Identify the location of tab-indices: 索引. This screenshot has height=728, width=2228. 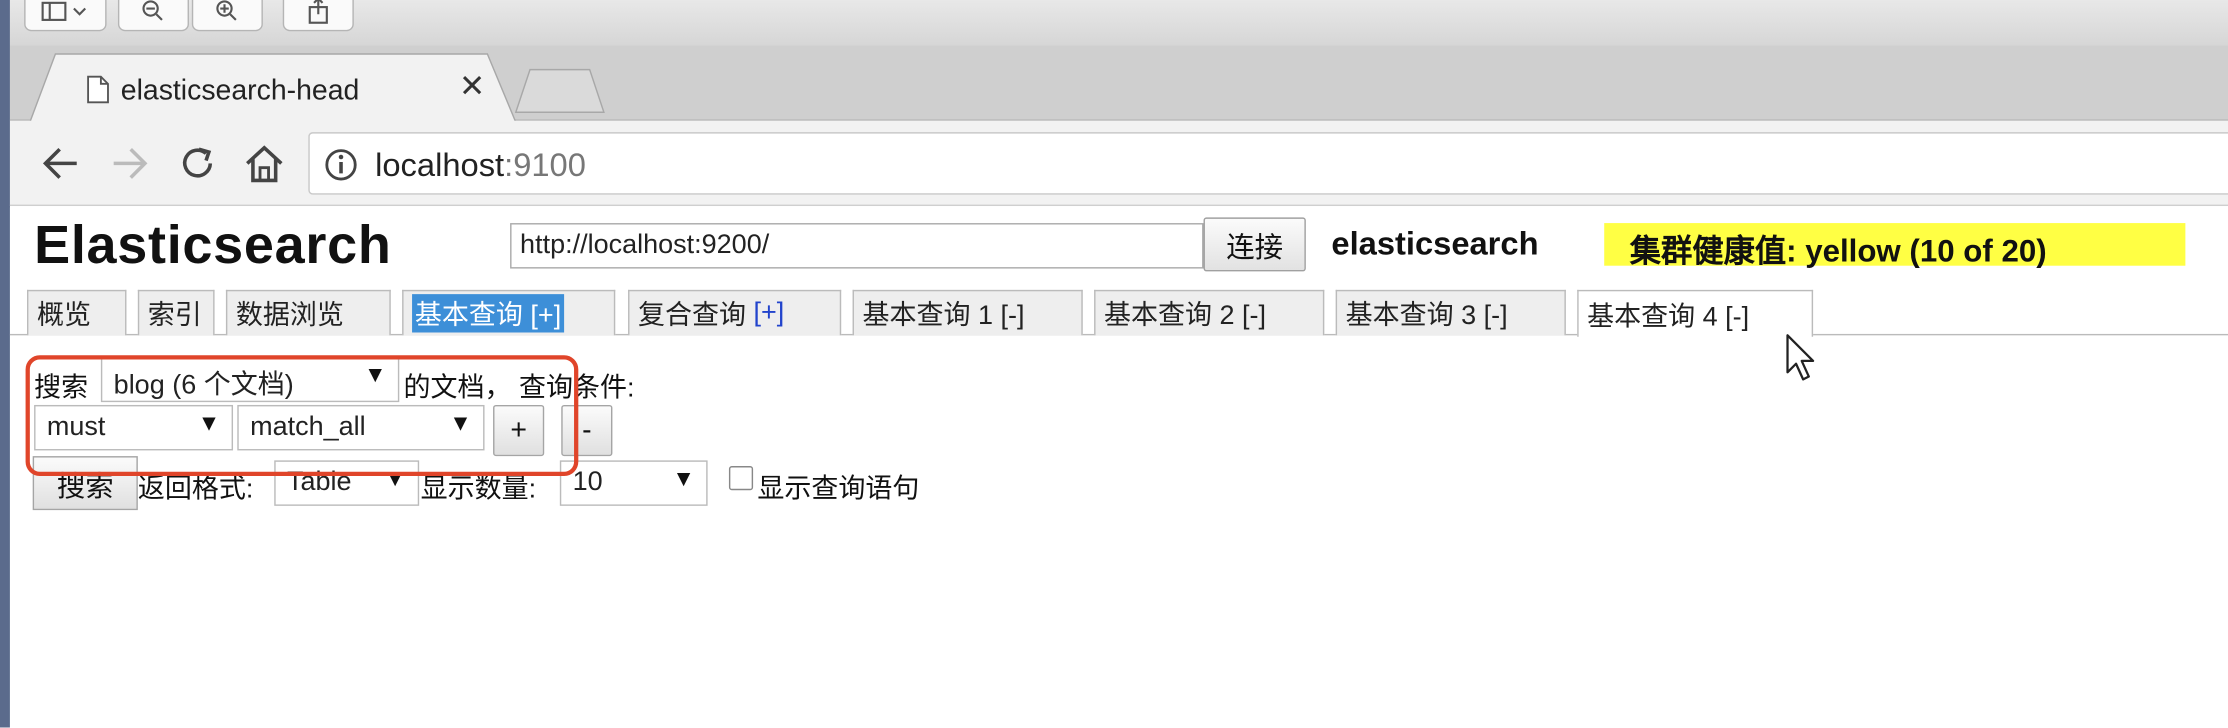
(176, 312).